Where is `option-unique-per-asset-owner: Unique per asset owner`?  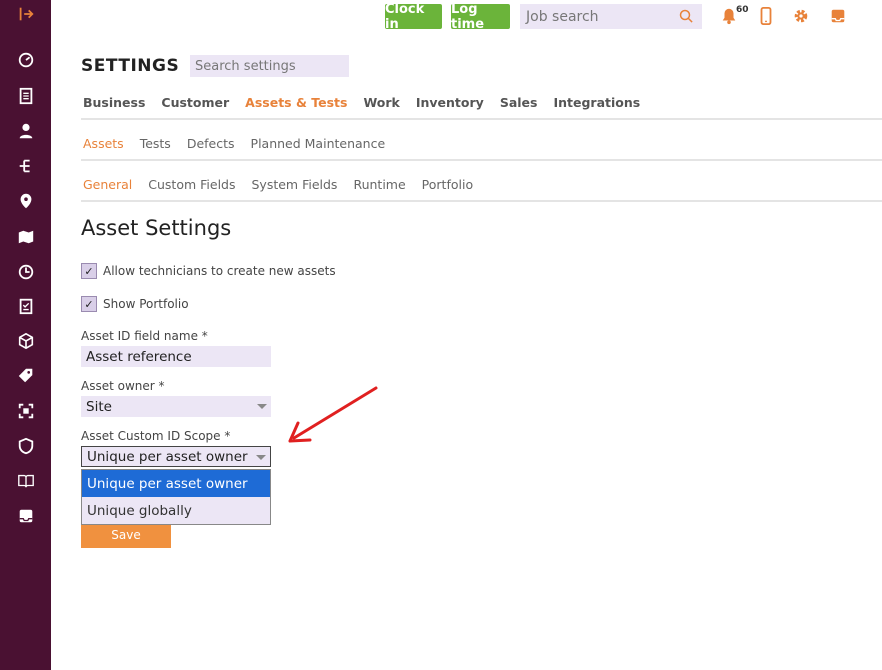
option-unique-per-asset-owner: Unique per asset owner is located at coordinates (176, 483).